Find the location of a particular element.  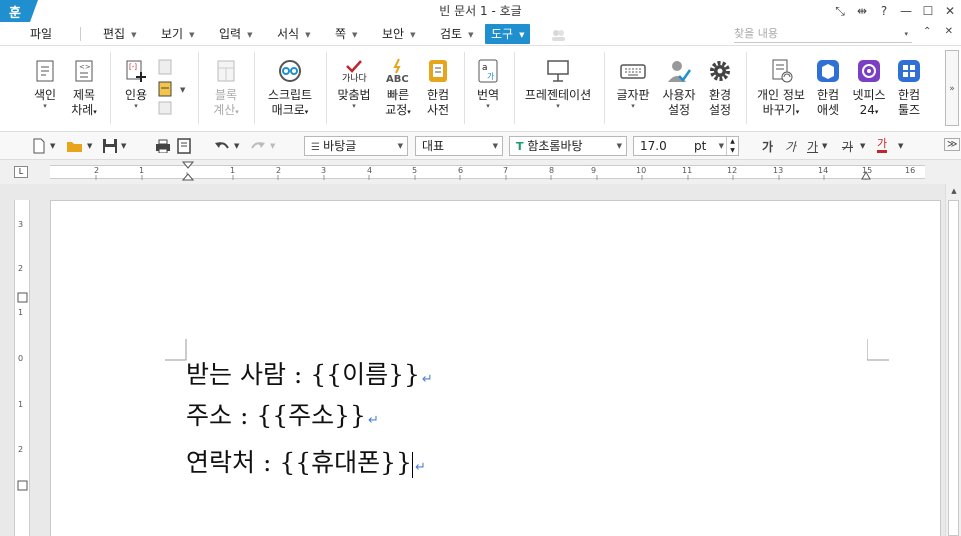

ribbon-collapse-icon: ⌃ is located at coordinates (927, 31).